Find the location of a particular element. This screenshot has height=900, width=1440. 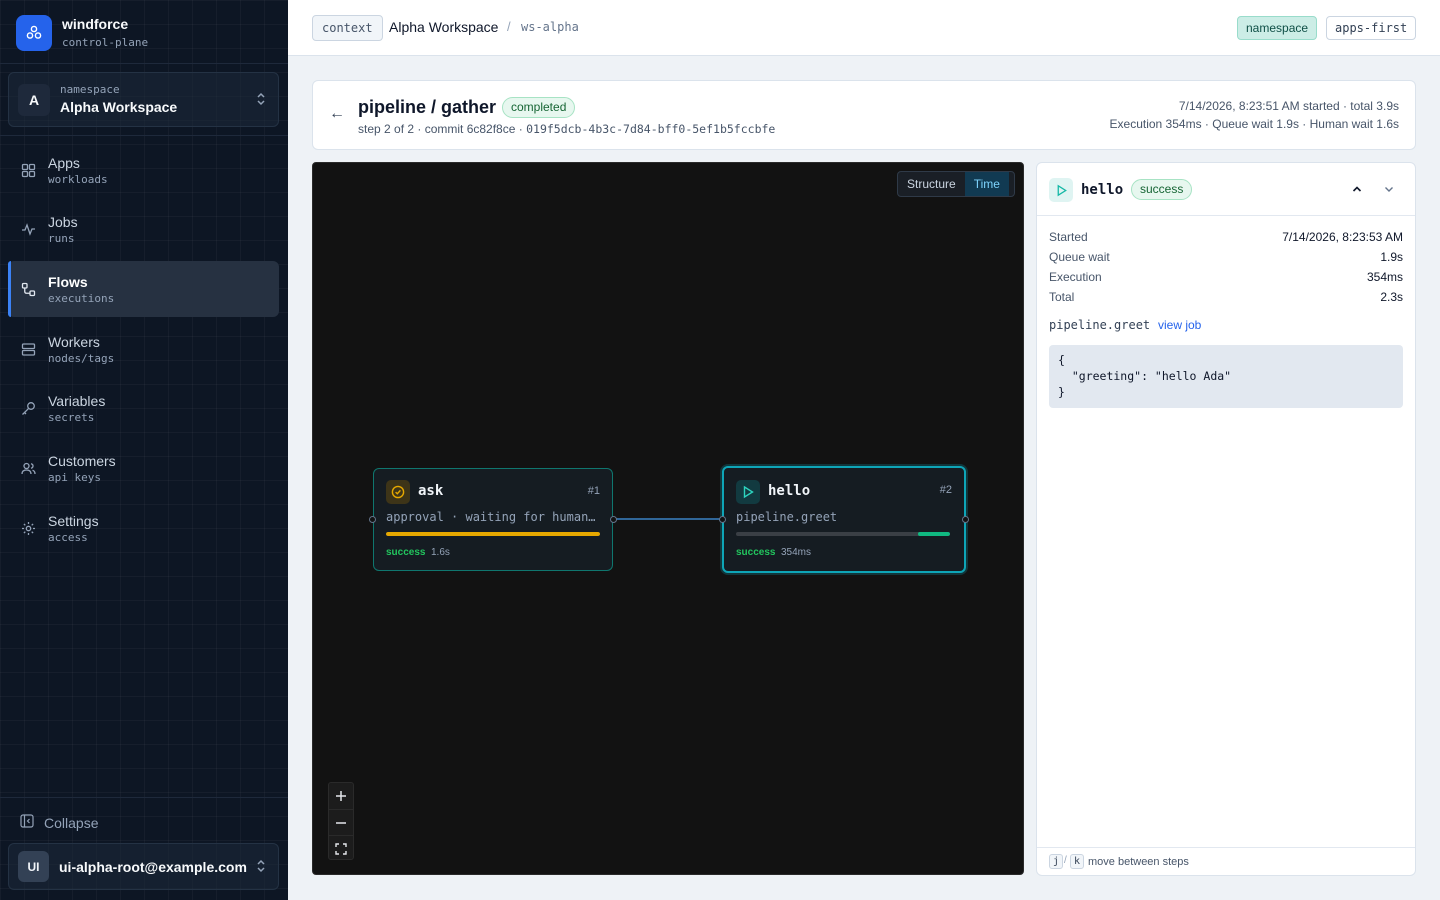

namespace-pill: namespace is located at coordinates (1277, 28).